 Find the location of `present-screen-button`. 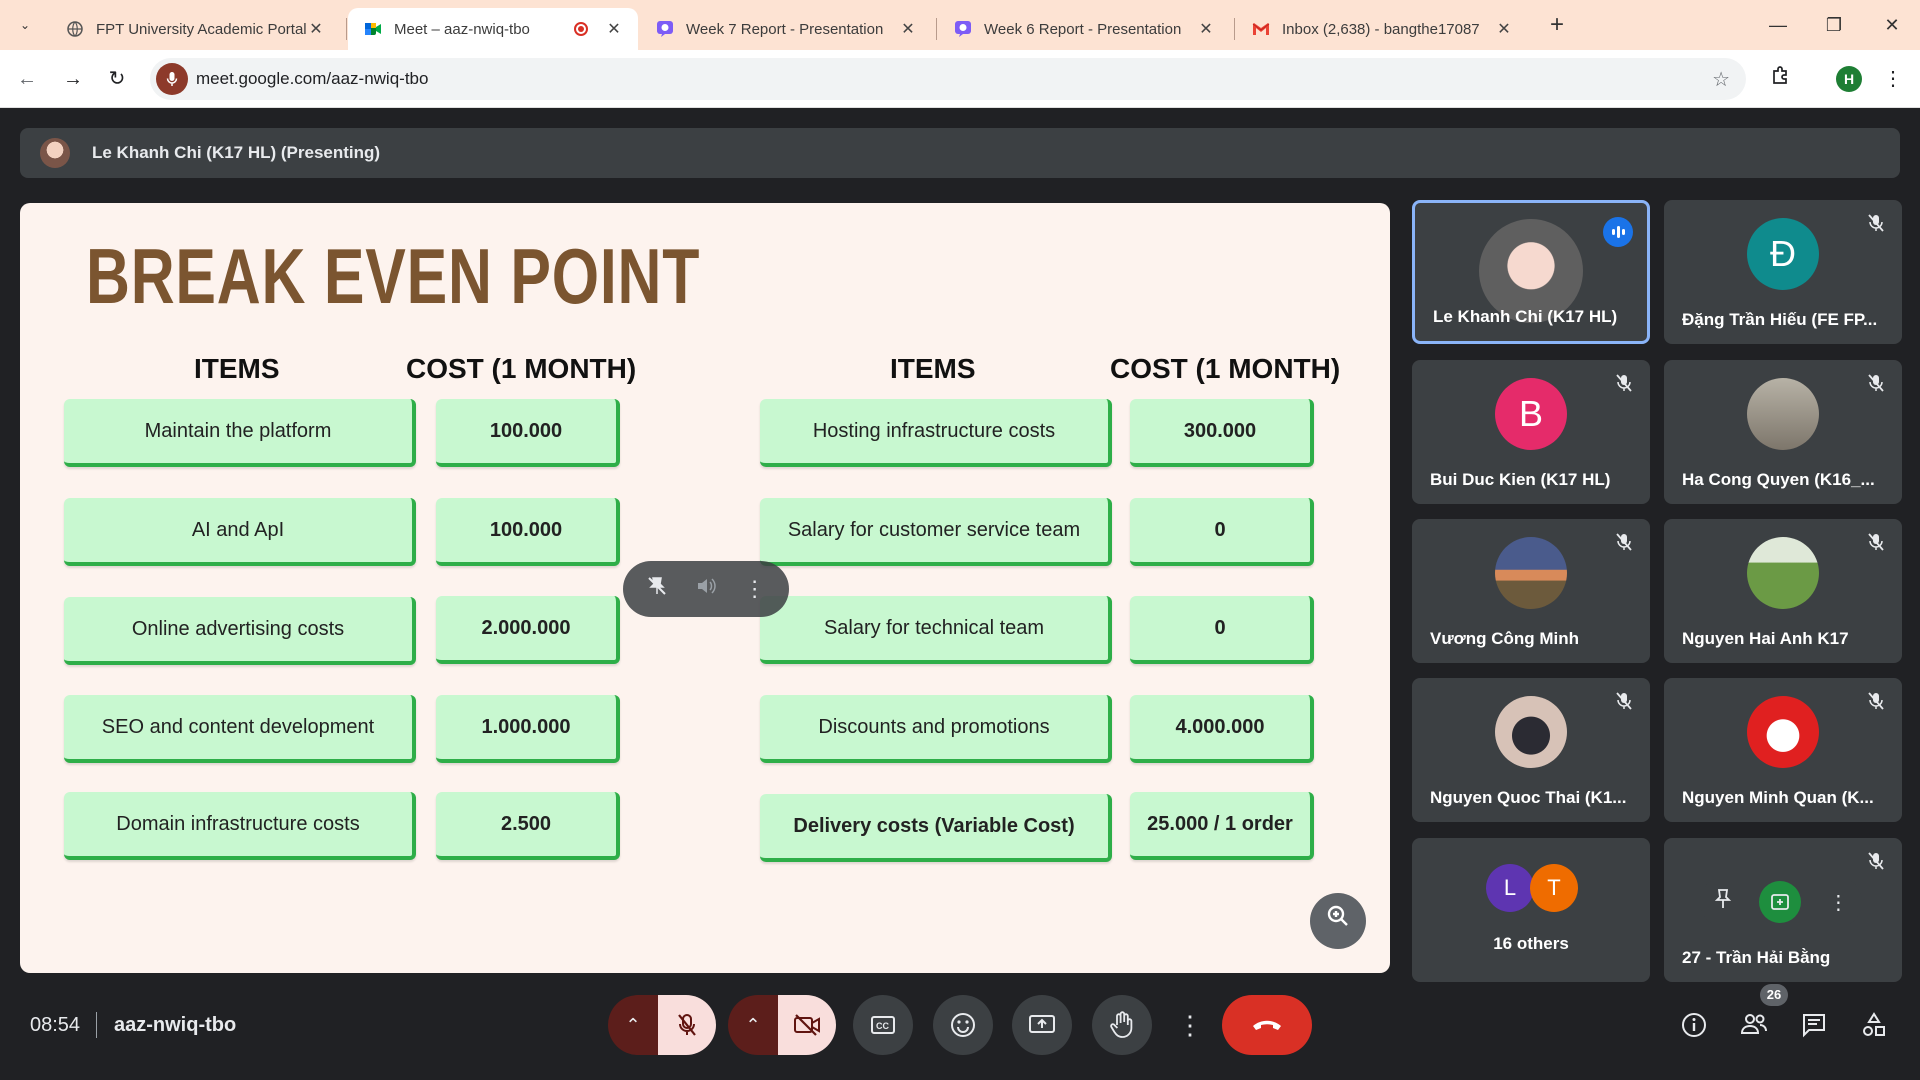

present-screen-button is located at coordinates (1042, 1025).